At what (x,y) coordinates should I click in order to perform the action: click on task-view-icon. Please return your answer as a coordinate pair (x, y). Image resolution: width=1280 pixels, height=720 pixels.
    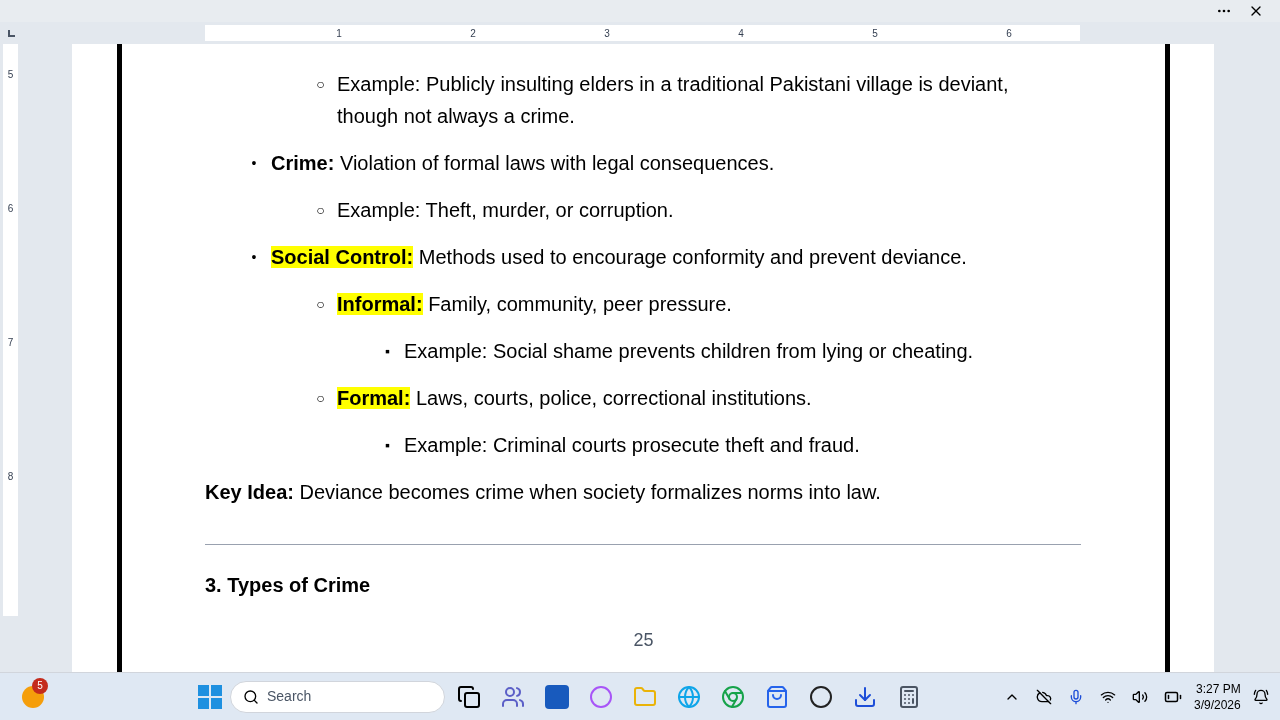
    Looking at the image, I should click on (469, 696).